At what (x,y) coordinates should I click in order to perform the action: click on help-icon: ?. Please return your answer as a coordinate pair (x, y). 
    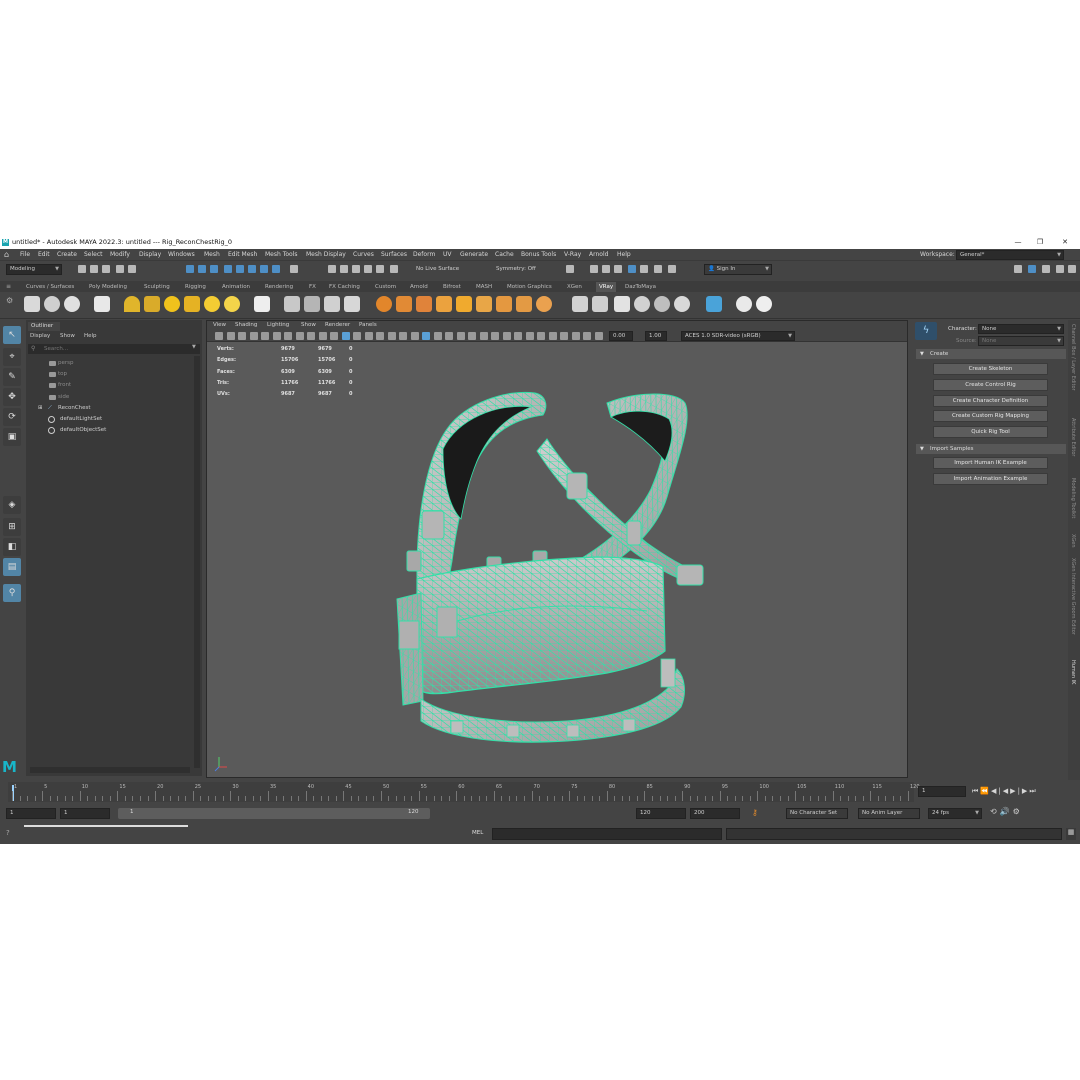
    Looking at the image, I should click on (8, 833).